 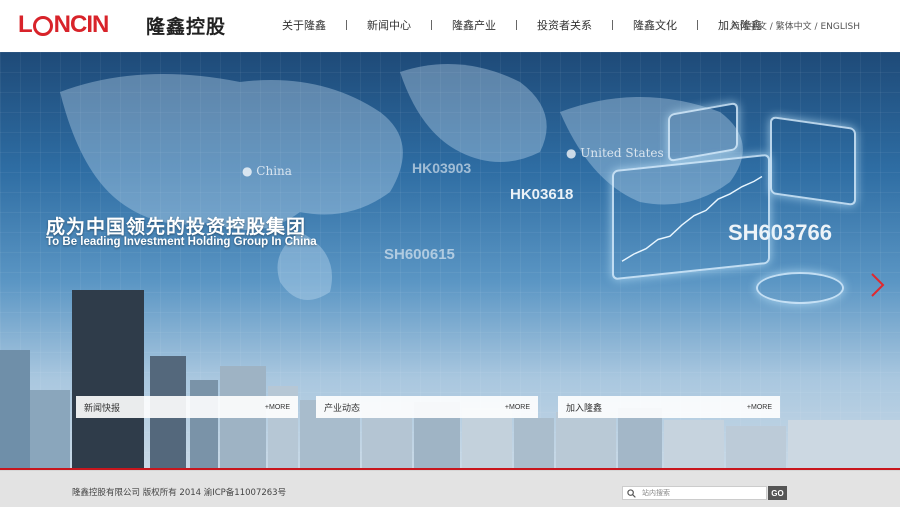 I want to click on ticker-hk03618: HK03618, so click(x=542, y=194).